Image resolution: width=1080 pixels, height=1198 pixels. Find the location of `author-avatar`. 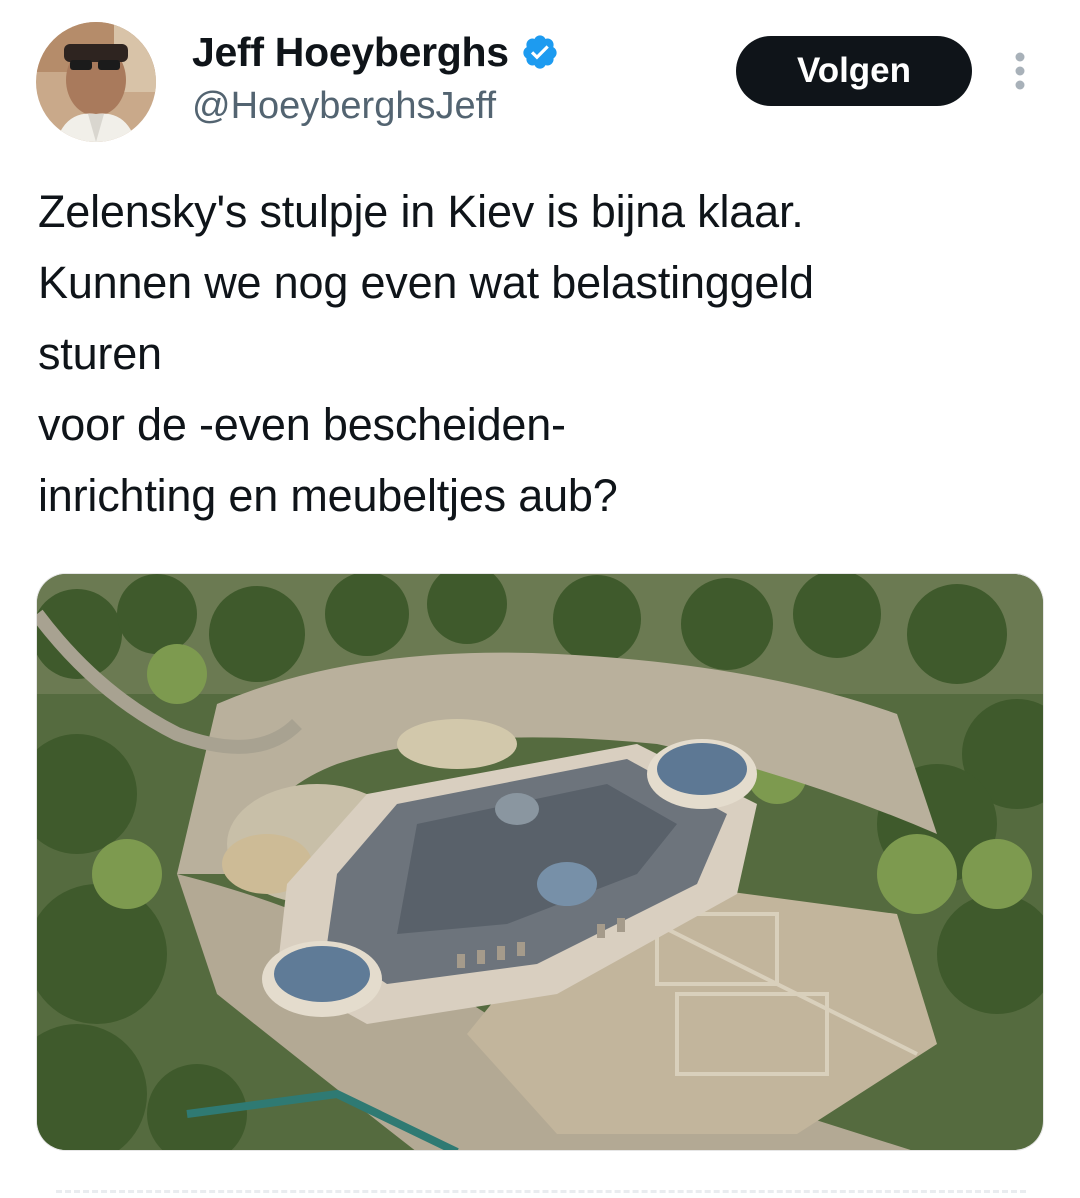

author-avatar is located at coordinates (96, 82).